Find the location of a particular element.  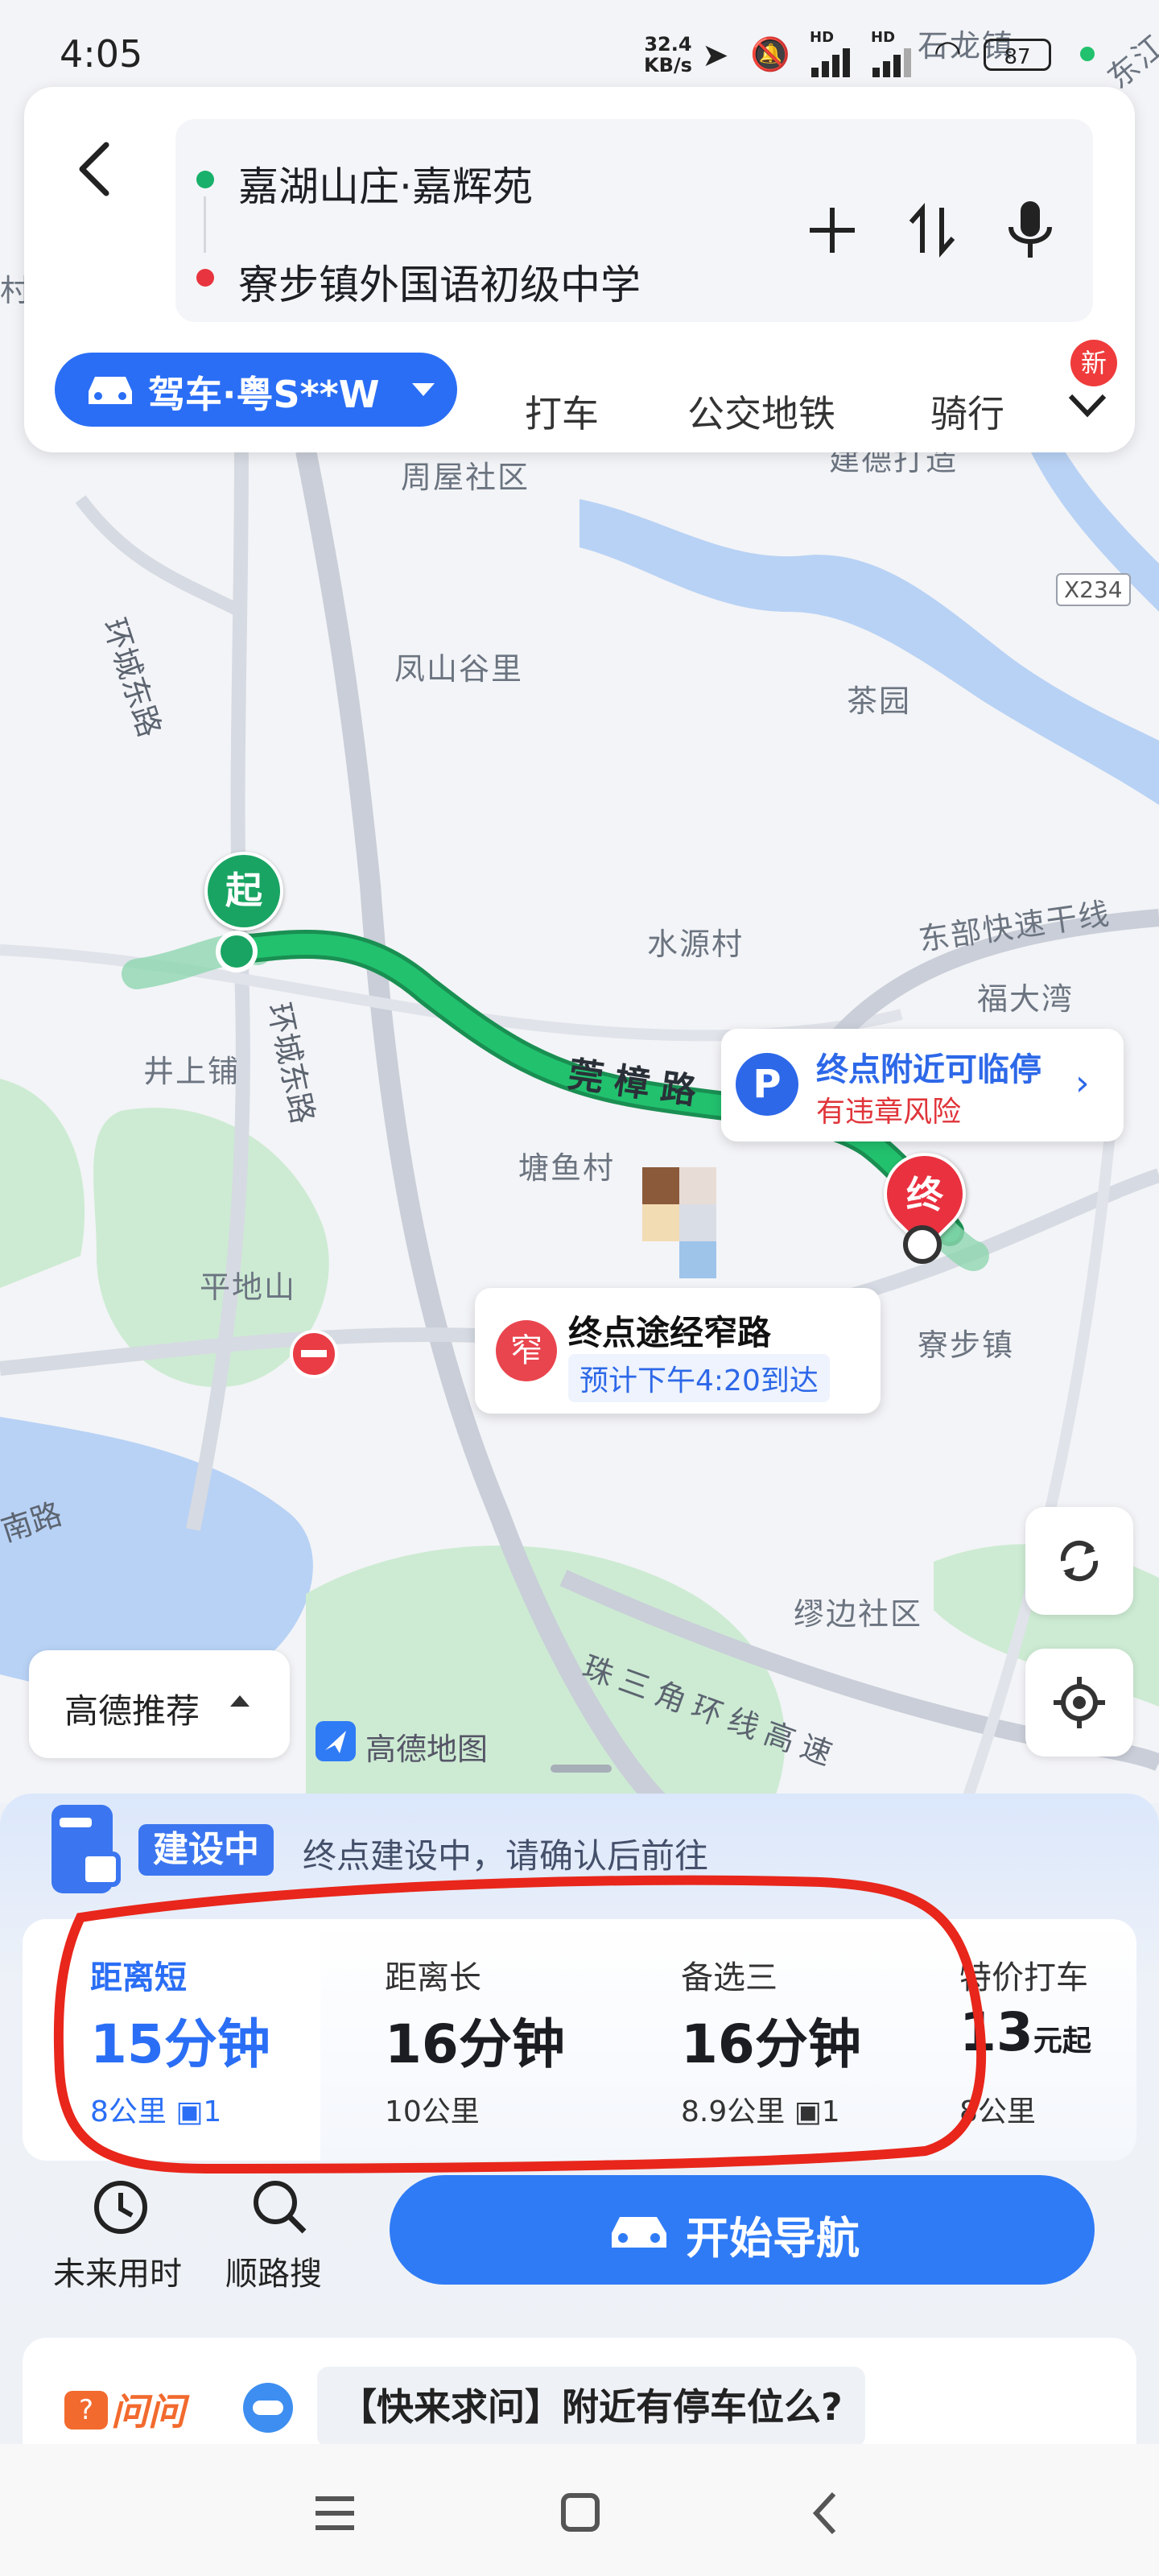

search-icon is located at coordinates (280, 2207).